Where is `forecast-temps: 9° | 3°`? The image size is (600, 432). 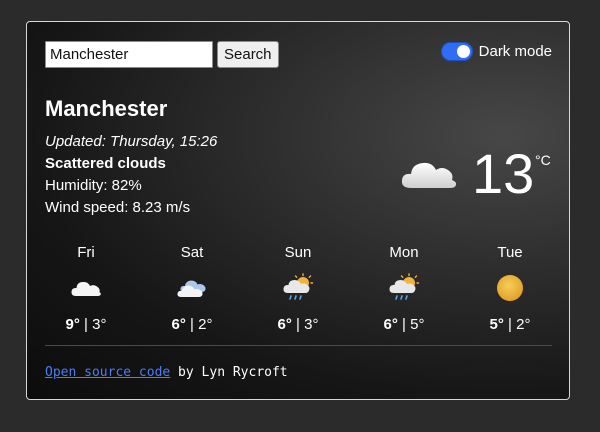 forecast-temps: 9° | 3° is located at coordinates (86, 324).